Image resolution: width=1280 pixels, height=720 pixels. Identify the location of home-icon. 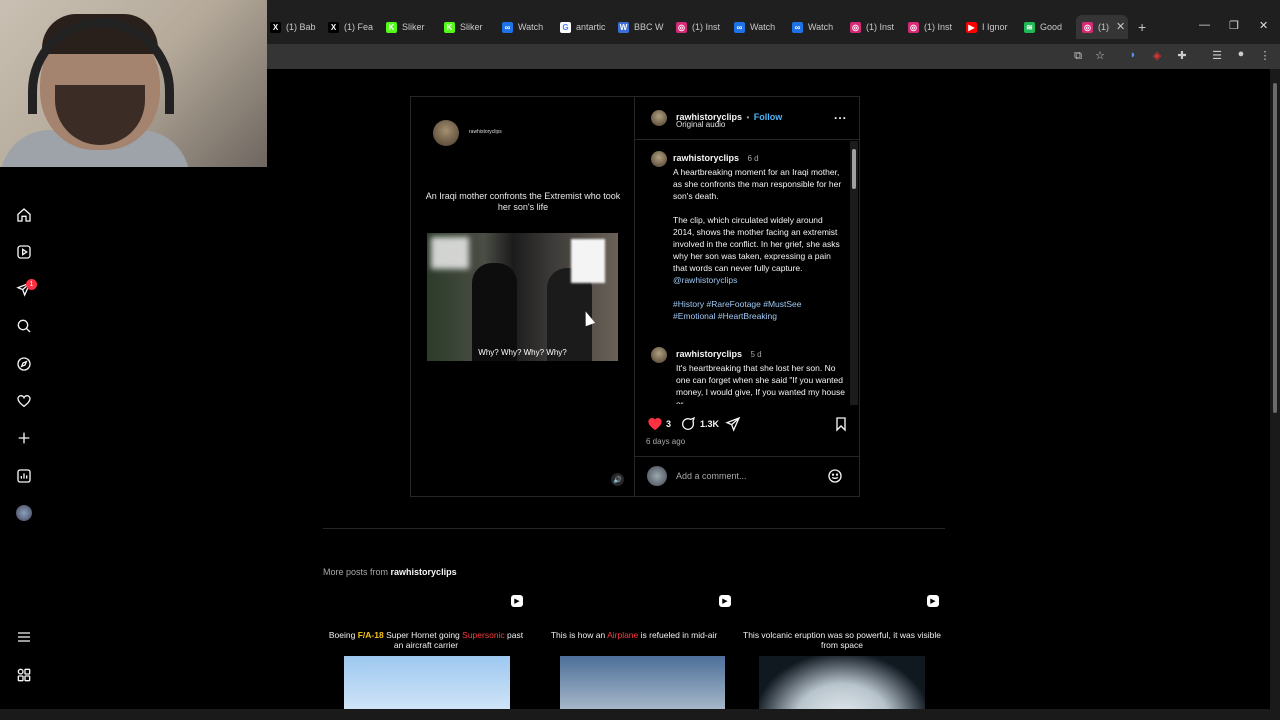
(24, 215).